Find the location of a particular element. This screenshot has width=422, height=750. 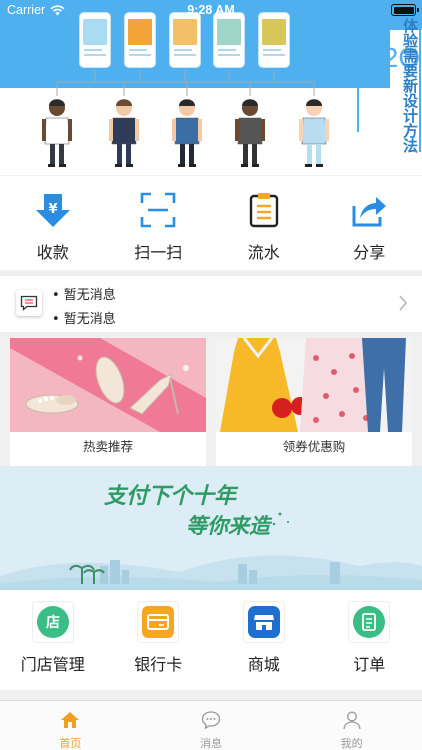

service-bank-card: 银行卡 is located at coordinates (159, 640).